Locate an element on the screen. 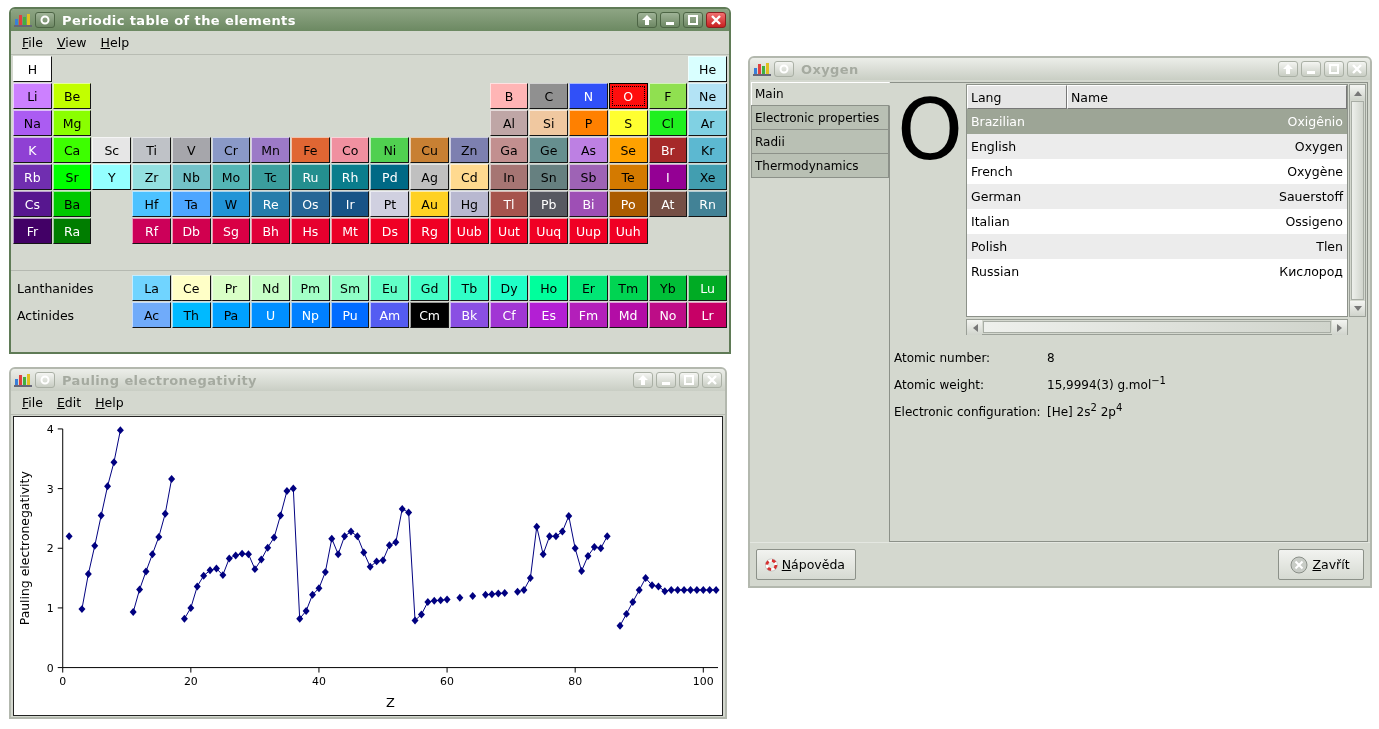 Image resolution: width=1379 pixels, height=729 pixels. tab: Thermodynamics is located at coordinates (820, 165).